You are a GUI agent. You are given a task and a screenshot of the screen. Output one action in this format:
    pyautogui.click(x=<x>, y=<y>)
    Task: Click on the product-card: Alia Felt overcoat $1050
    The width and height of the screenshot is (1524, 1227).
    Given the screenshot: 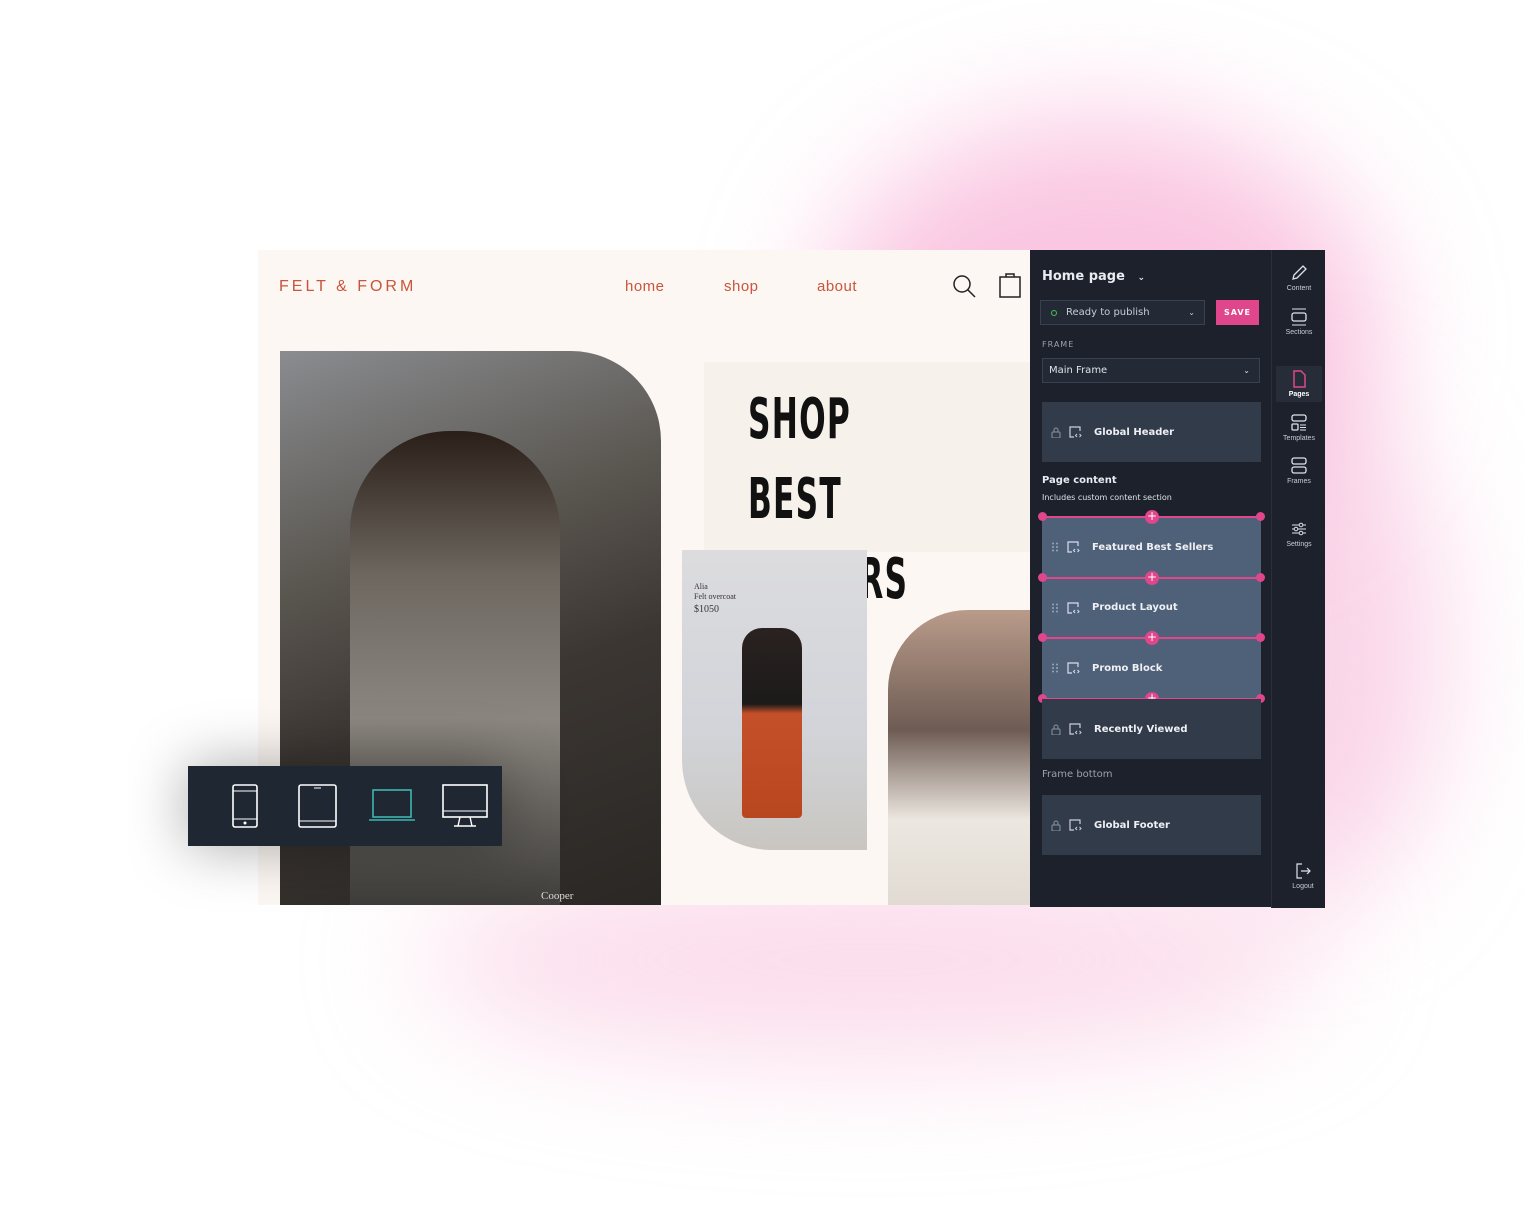 What is the action you would take?
    pyautogui.click(x=774, y=700)
    